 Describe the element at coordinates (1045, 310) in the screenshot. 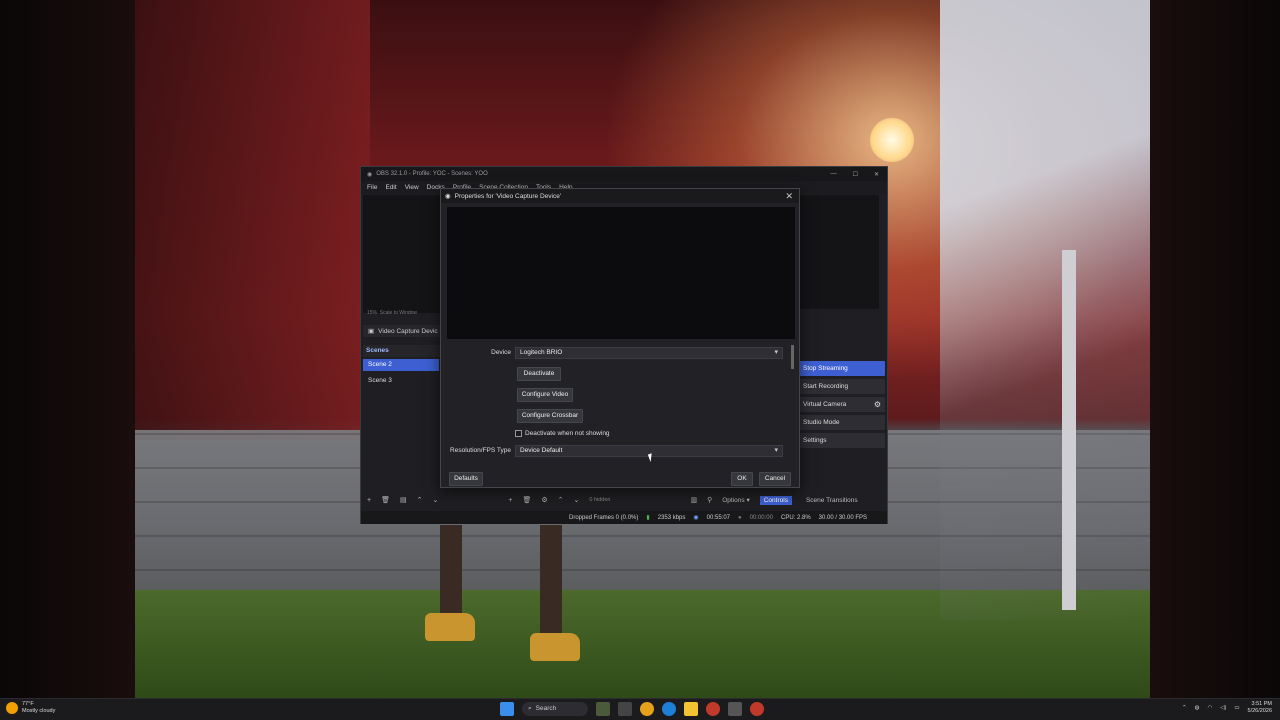

I see `porch` at that location.